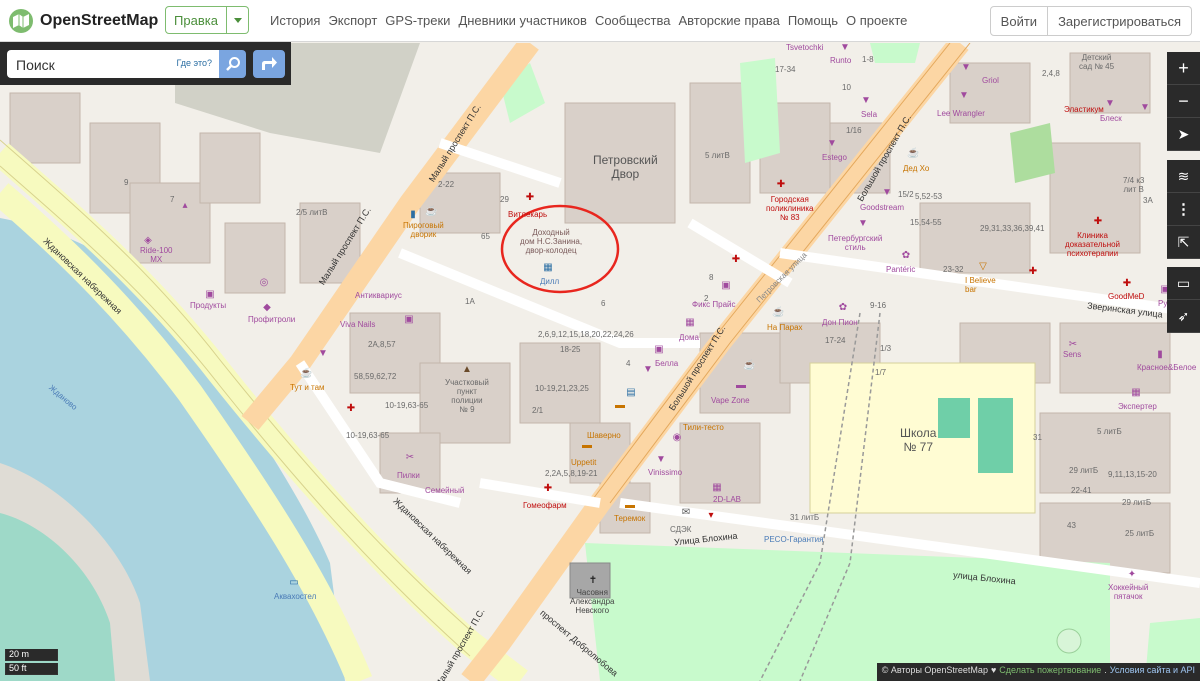 Image resolution: width=1200 pixels, height=681 pixels. I want to click on label-vitlekar: Витлекарь, so click(528, 214).